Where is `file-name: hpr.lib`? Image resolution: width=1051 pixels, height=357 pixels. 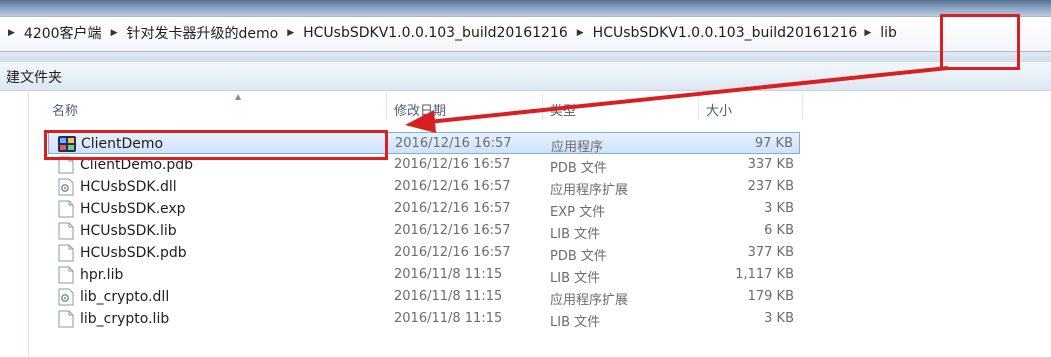 file-name: hpr.lib is located at coordinates (102, 275).